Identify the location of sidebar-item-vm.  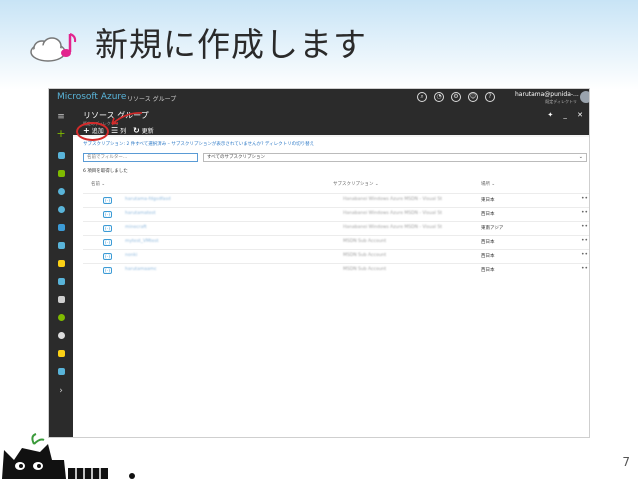
(61, 245).